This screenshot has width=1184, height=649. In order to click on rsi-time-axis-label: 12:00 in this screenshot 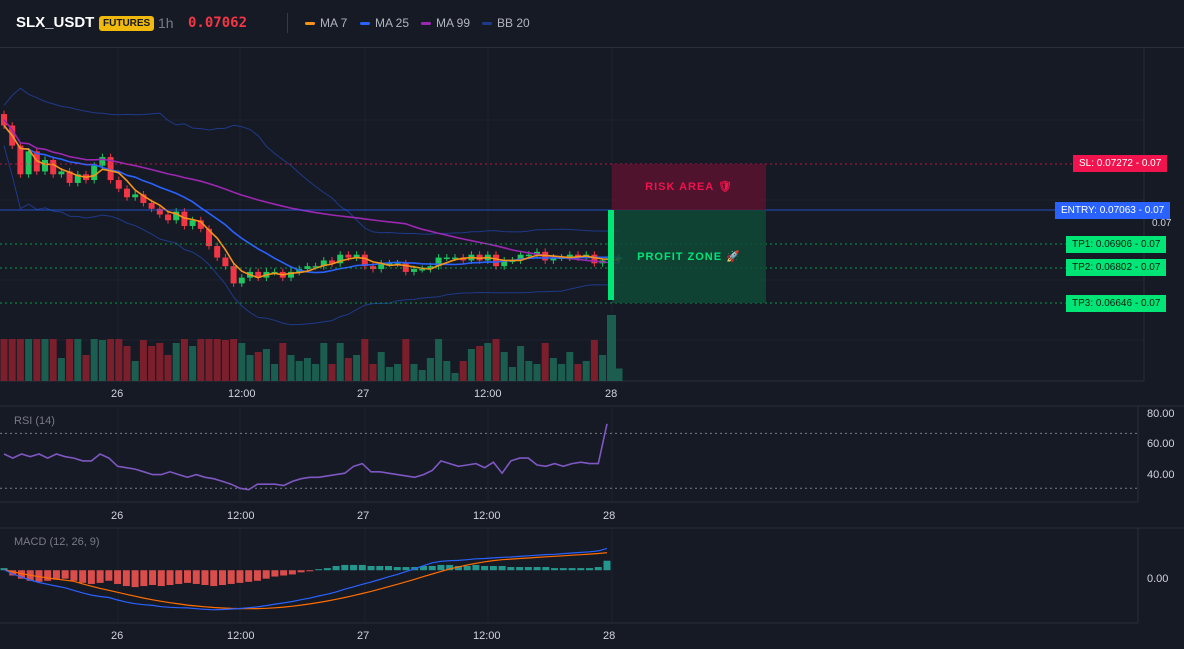, I will do `click(241, 516)`.